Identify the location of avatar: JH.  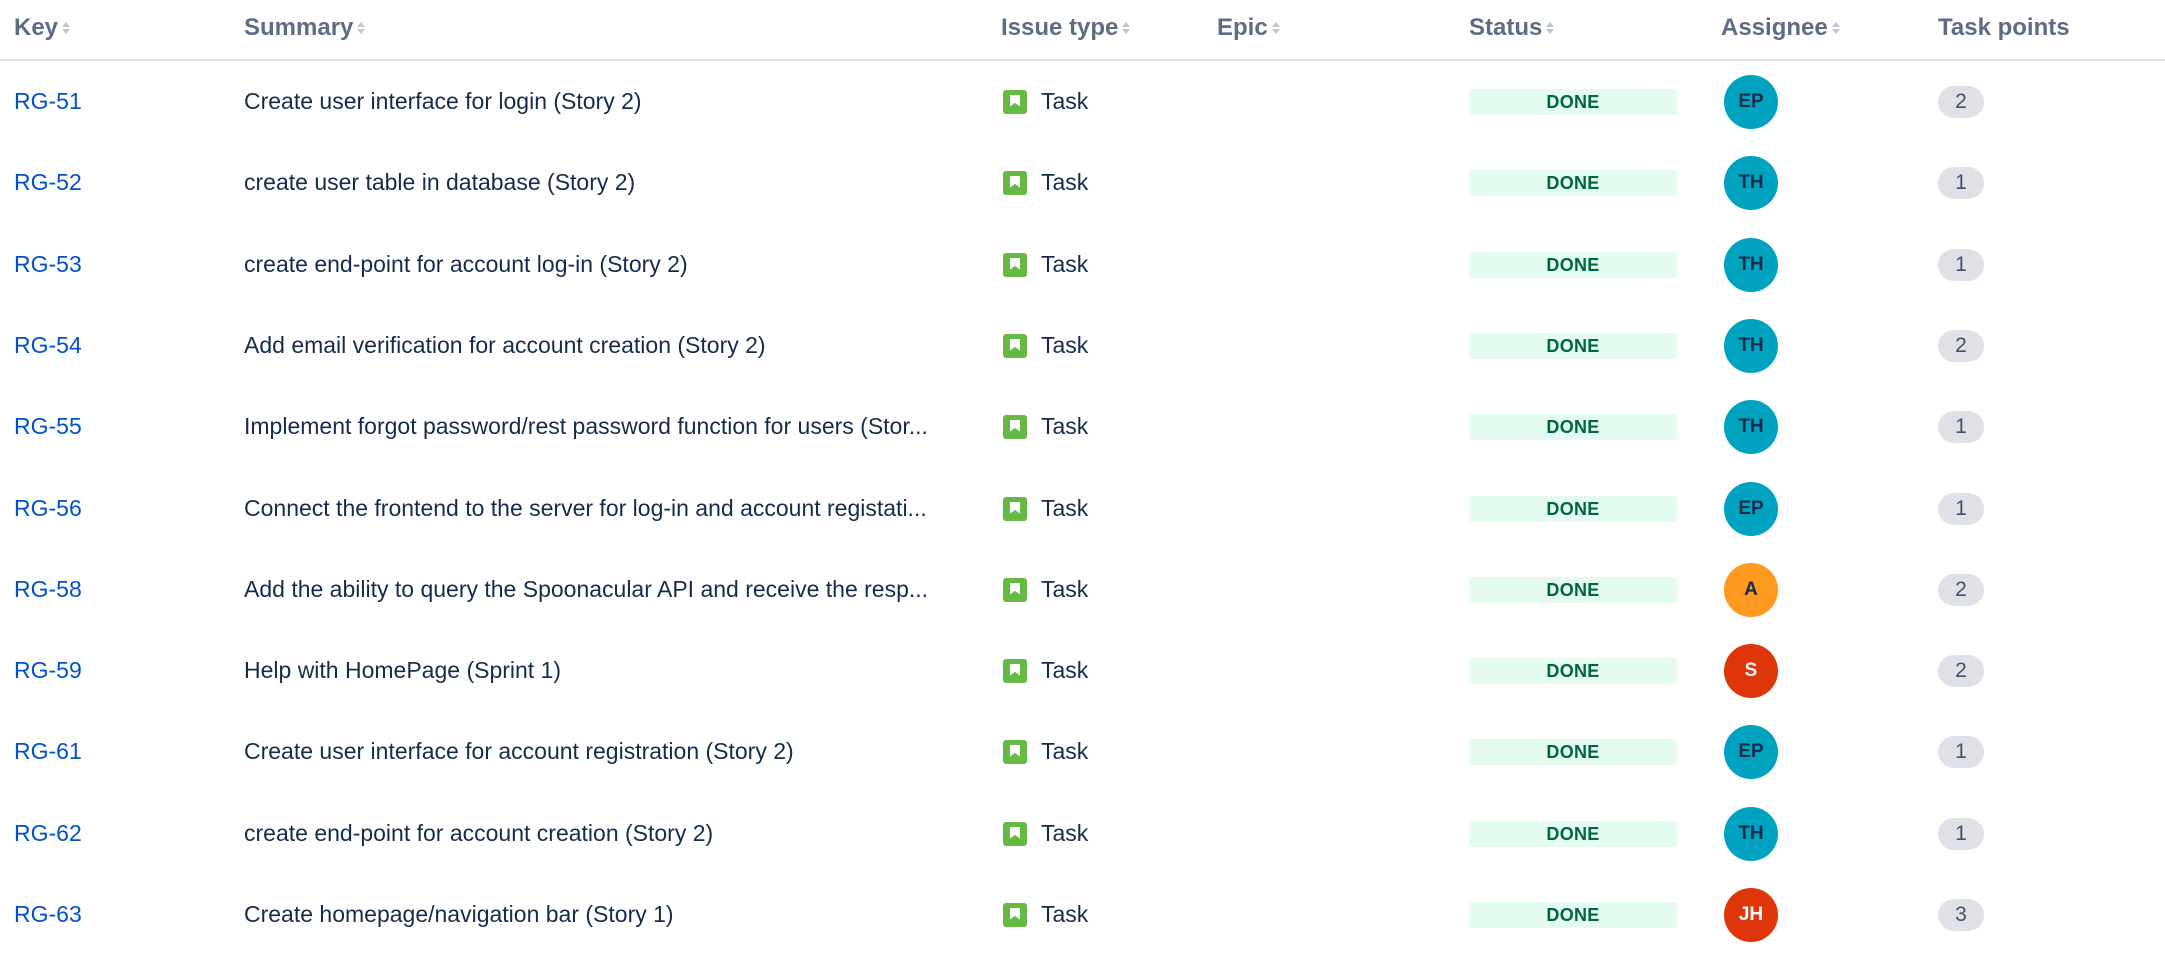
(1751, 914).